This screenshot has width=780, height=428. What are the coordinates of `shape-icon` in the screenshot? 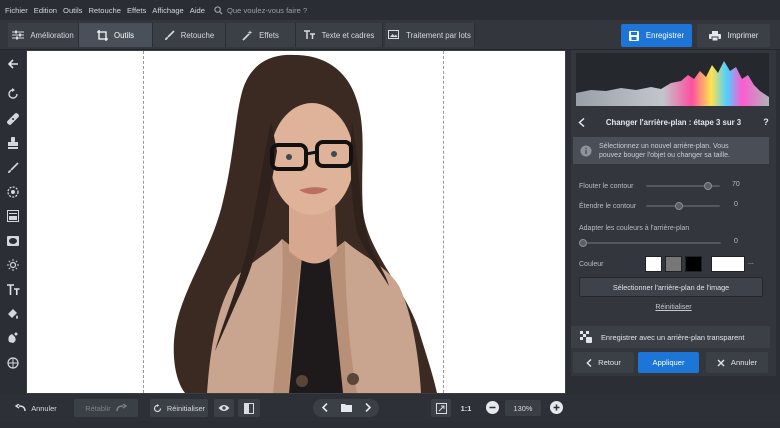 It's located at (13, 338).